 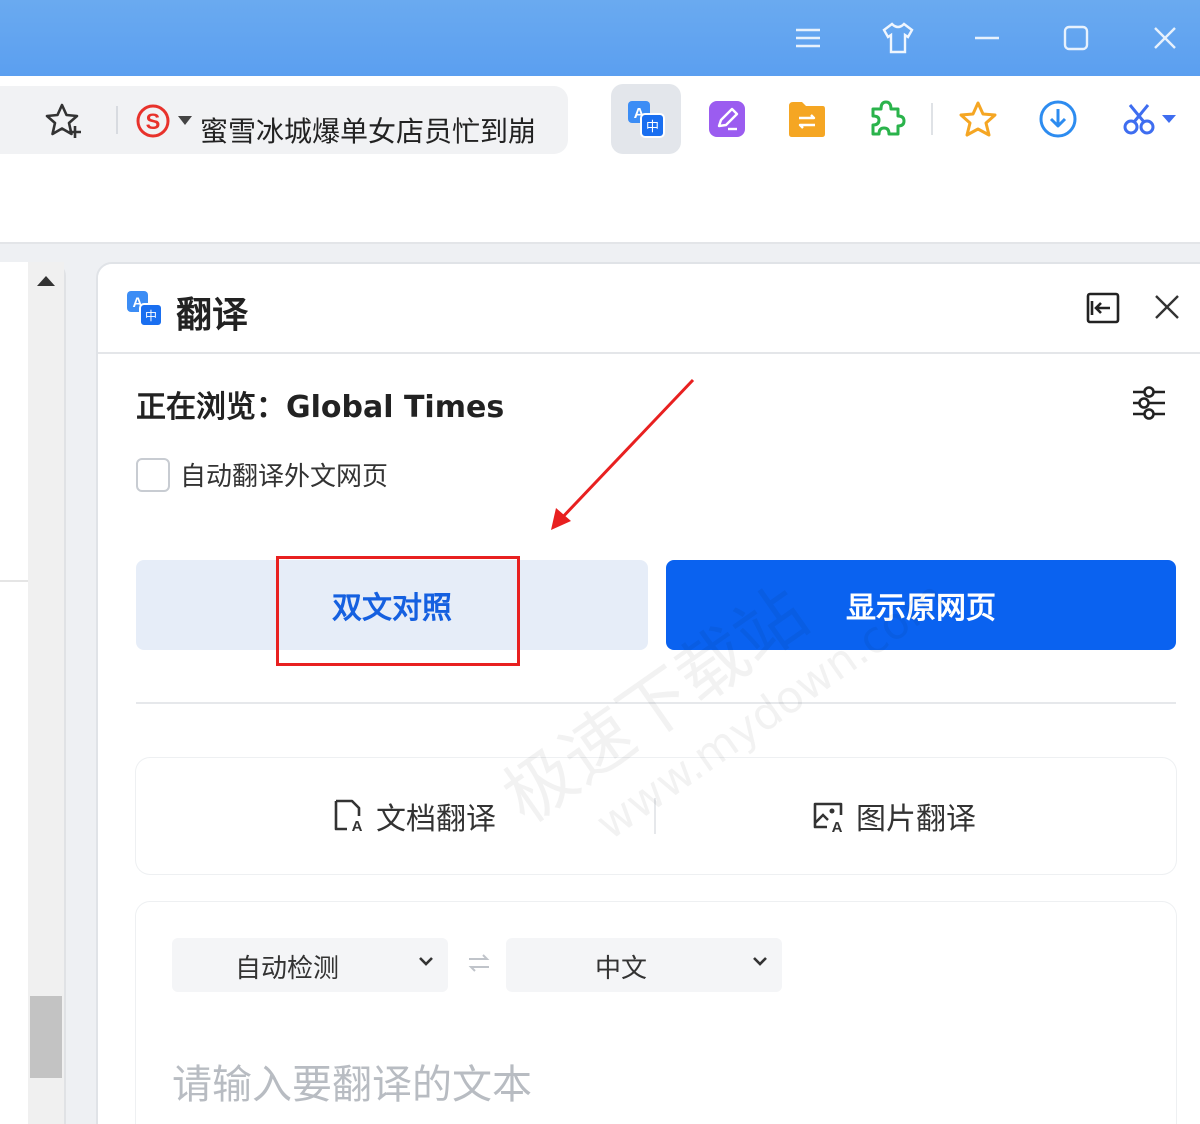 I want to click on svg-text: S, so click(x=153, y=121).